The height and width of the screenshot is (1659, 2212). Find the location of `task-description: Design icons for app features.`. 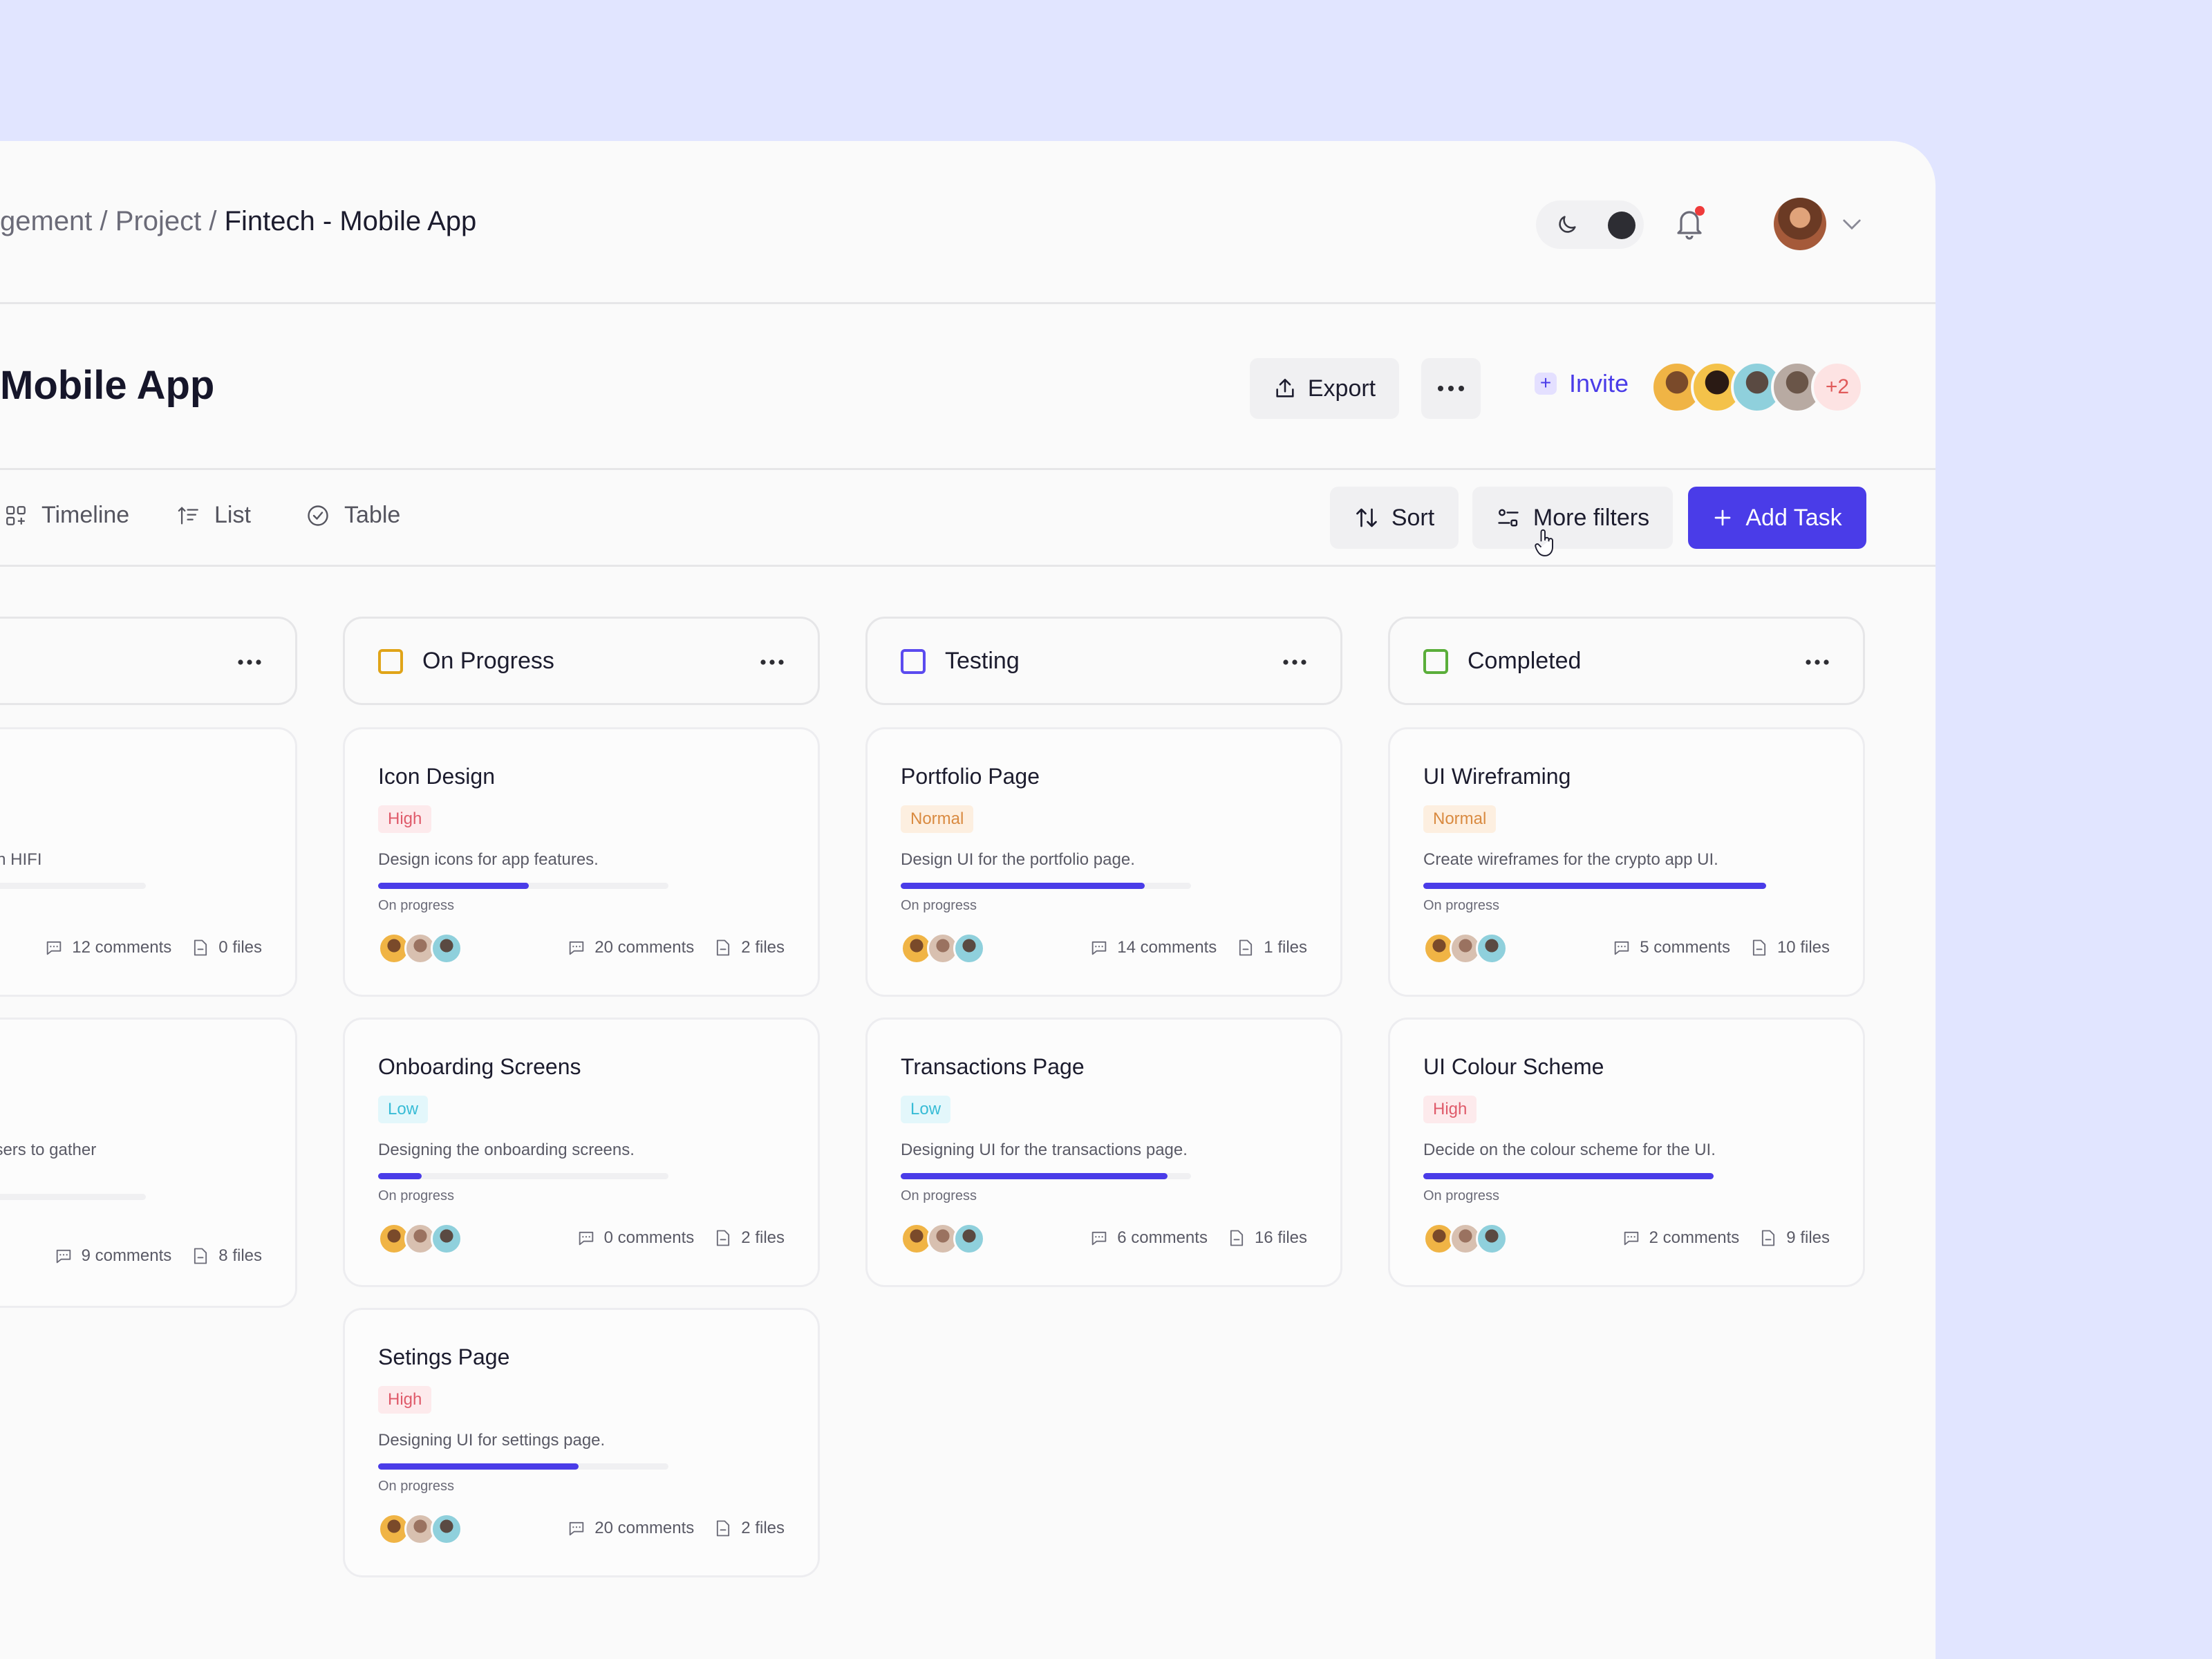

task-description: Design icons for app features. is located at coordinates (488, 860).